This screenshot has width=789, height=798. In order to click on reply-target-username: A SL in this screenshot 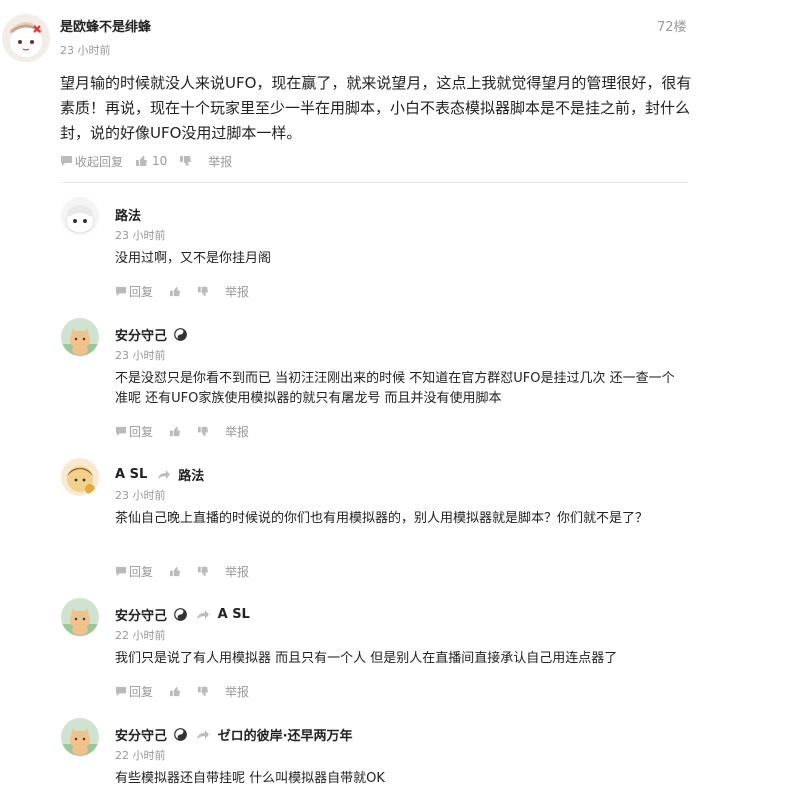, I will do `click(234, 614)`.